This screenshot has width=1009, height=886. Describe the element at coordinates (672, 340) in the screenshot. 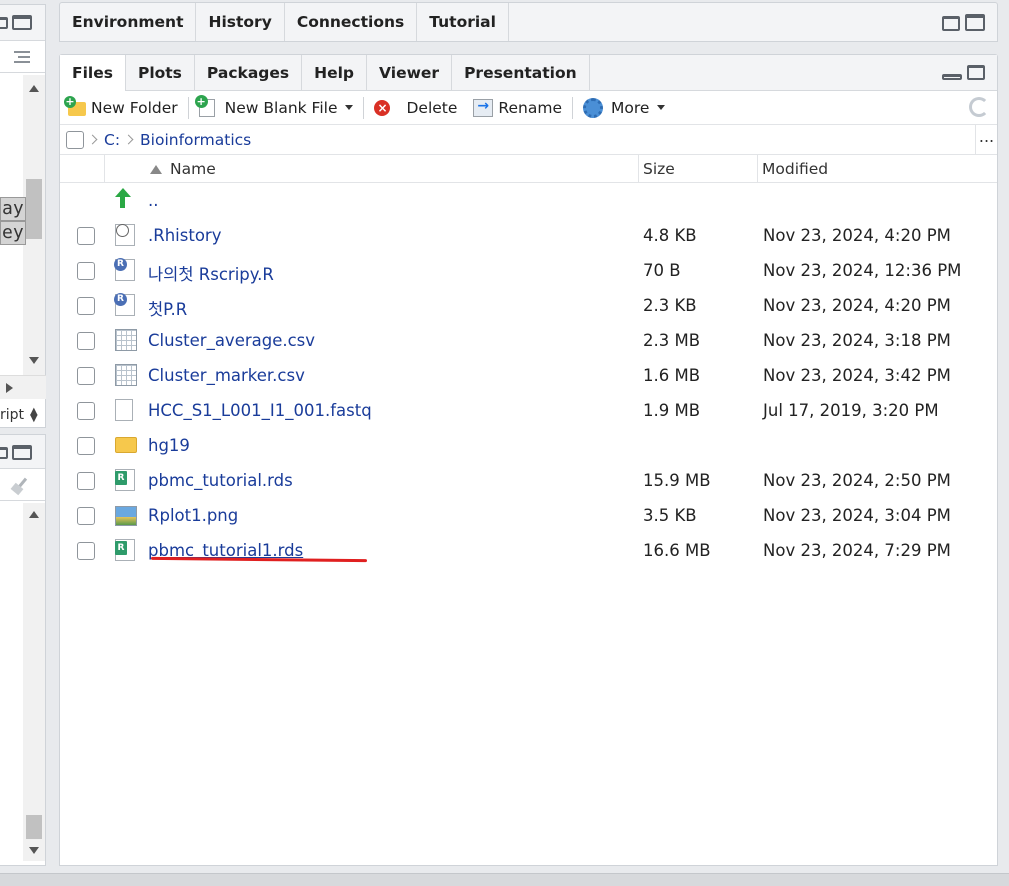

I see `file-size: 2.3 MB` at that location.